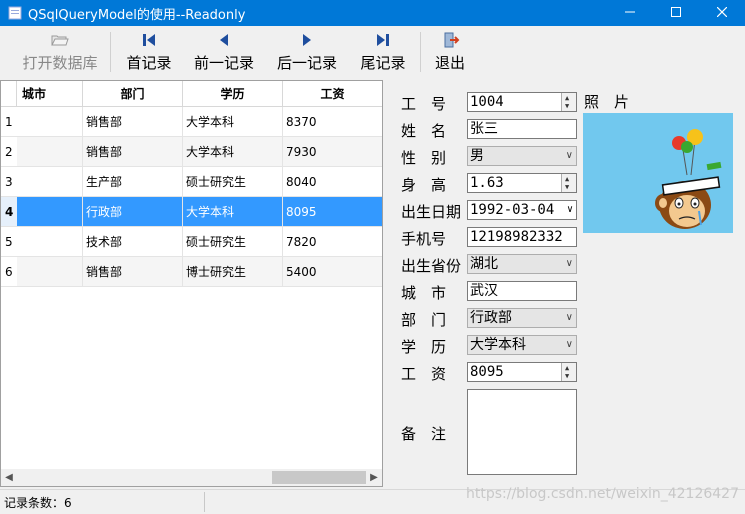  What do you see at coordinates (607, 102) in the screenshot?
I see `label-photo: 照 片` at bounding box center [607, 102].